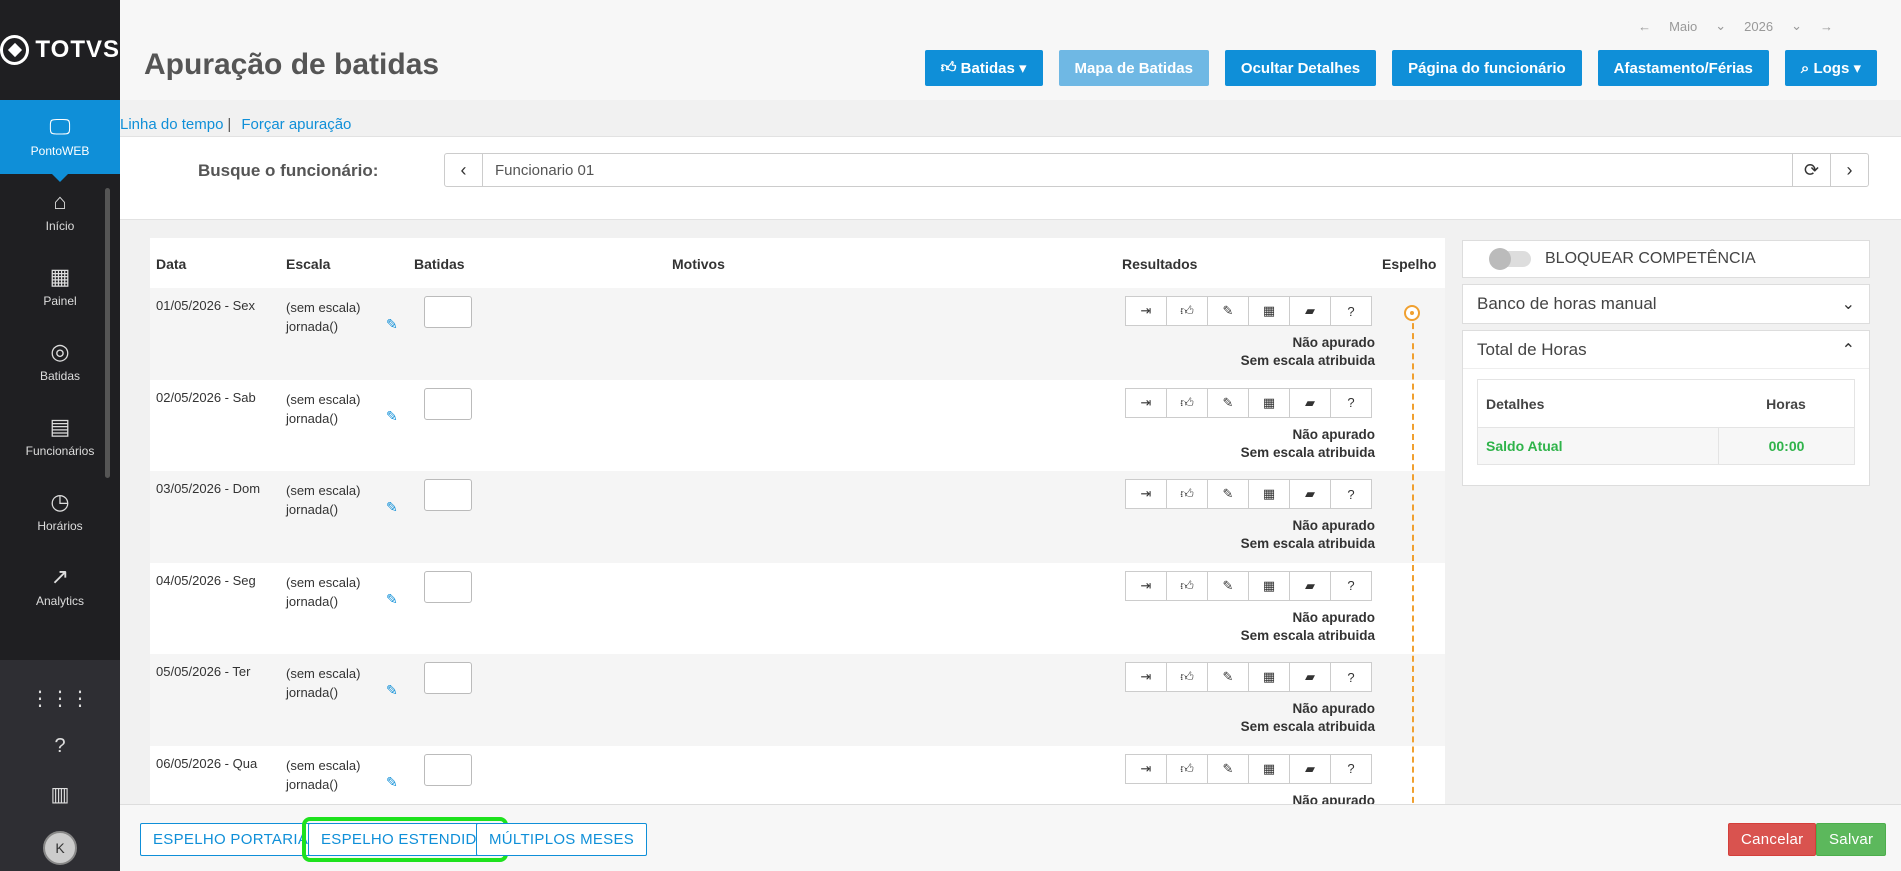 The height and width of the screenshot is (871, 1901). What do you see at coordinates (1758, 26) in the screenshot?
I see `year-select: 2026` at bounding box center [1758, 26].